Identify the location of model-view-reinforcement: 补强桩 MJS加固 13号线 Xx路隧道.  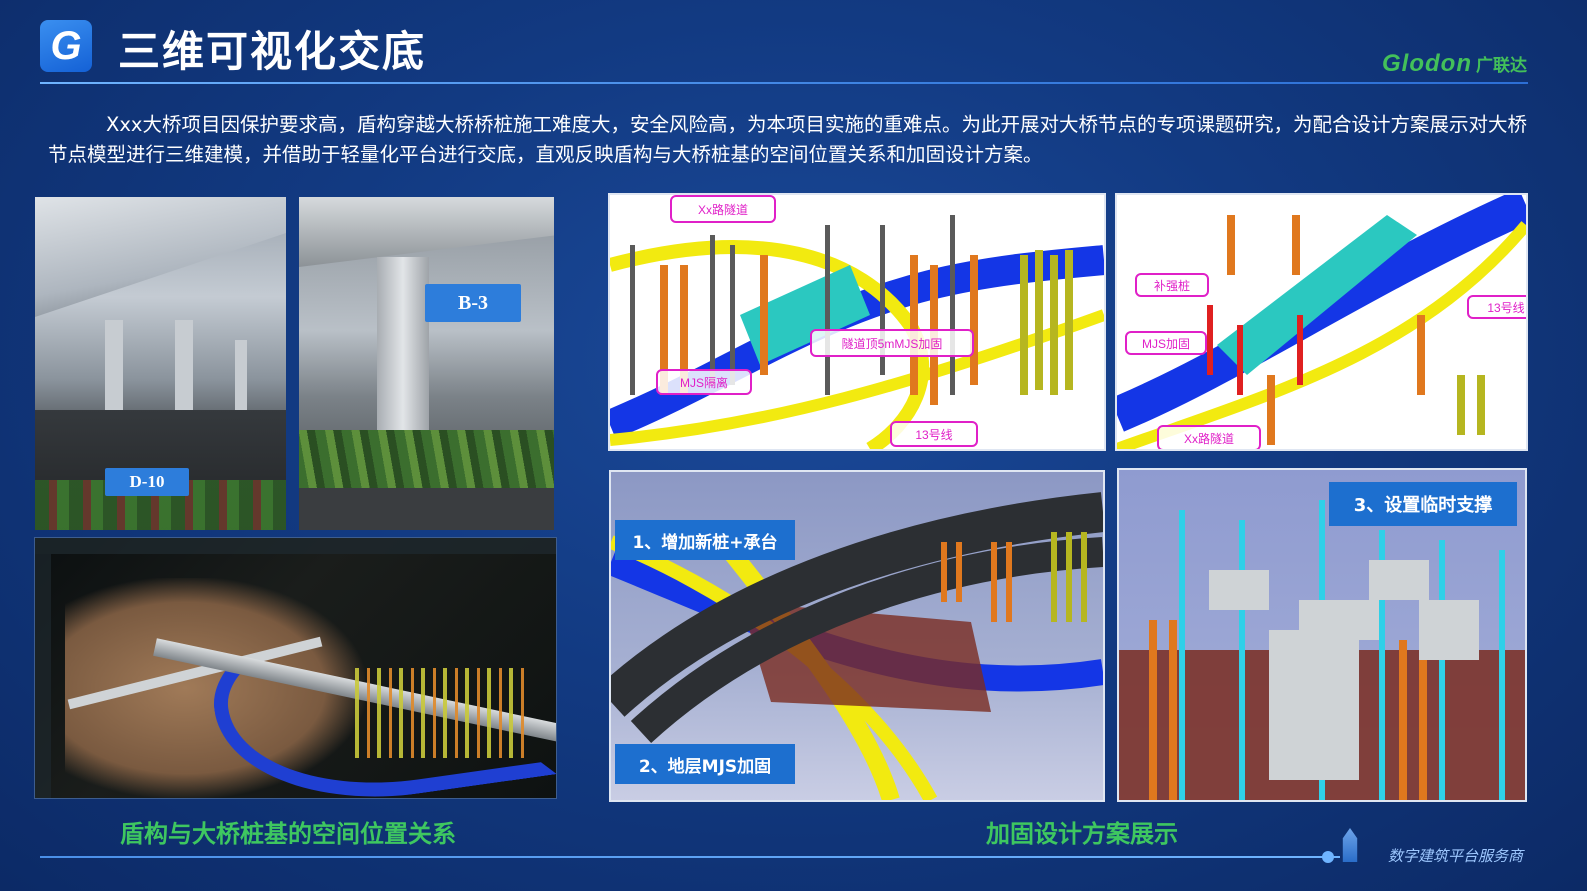
(1321, 322).